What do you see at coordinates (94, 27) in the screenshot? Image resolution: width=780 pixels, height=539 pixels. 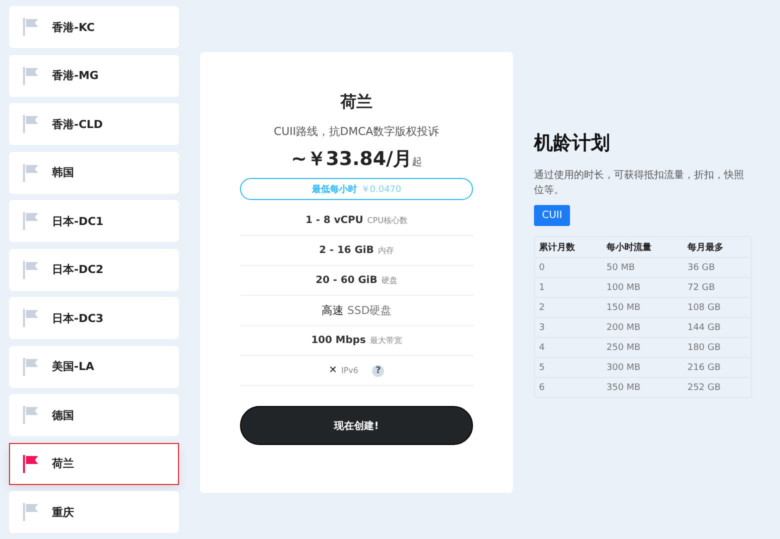 I see `region-item: 香港-KC` at bounding box center [94, 27].